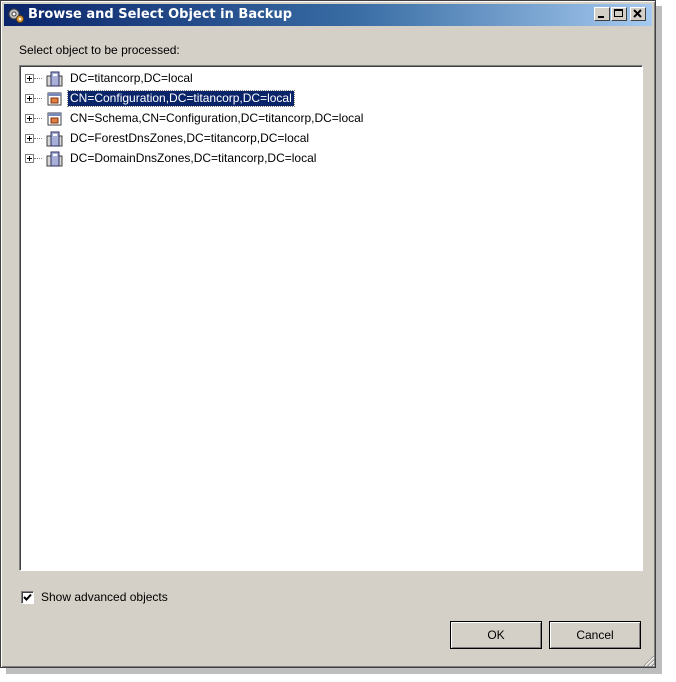 The width and height of the screenshot is (676, 682). What do you see at coordinates (328, 15) in the screenshot?
I see `title-bar: Browse and Select Object in Backup` at bounding box center [328, 15].